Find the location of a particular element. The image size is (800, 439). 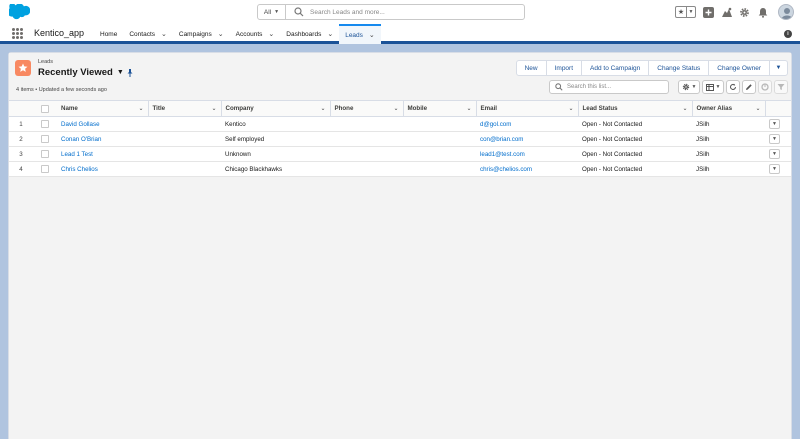

email-link: d@gol.com is located at coordinates (495, 124).